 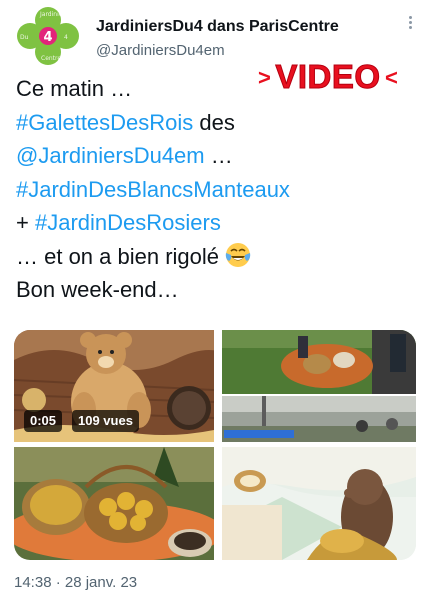 I want to click on tweet-line: + #JardinDesRosiers, so click(x=216, y=223).